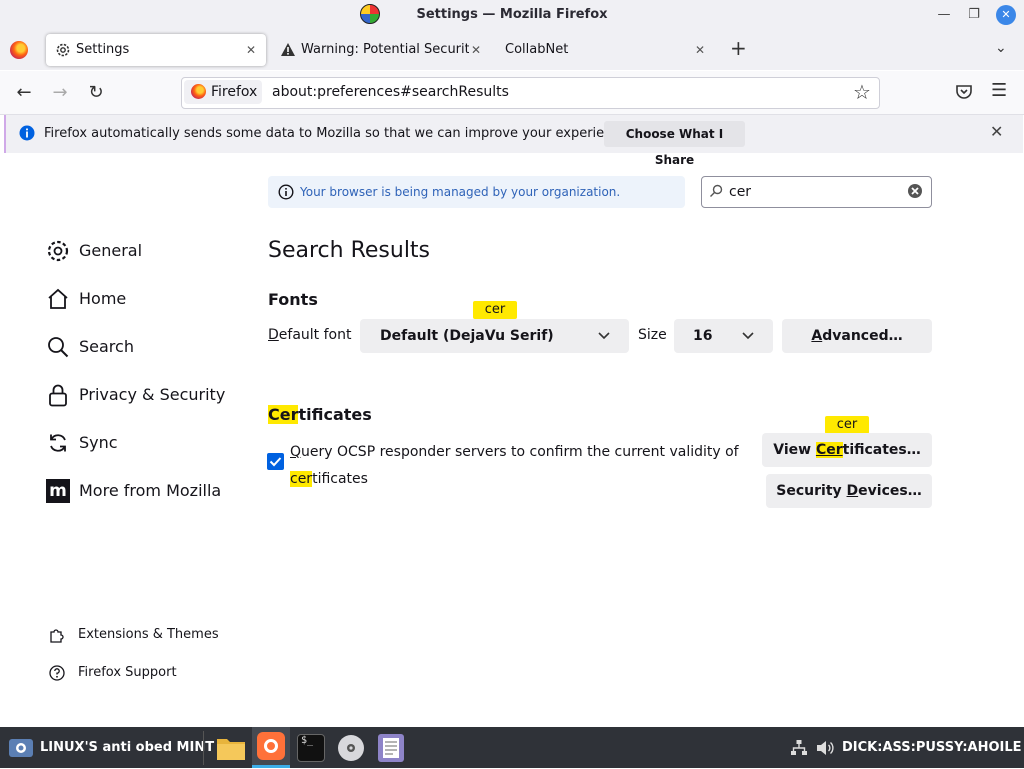 The image size is (1024, 769). Describe the element at coordinates (57, 673) in the screenshot. I see `help-icon` at that location.